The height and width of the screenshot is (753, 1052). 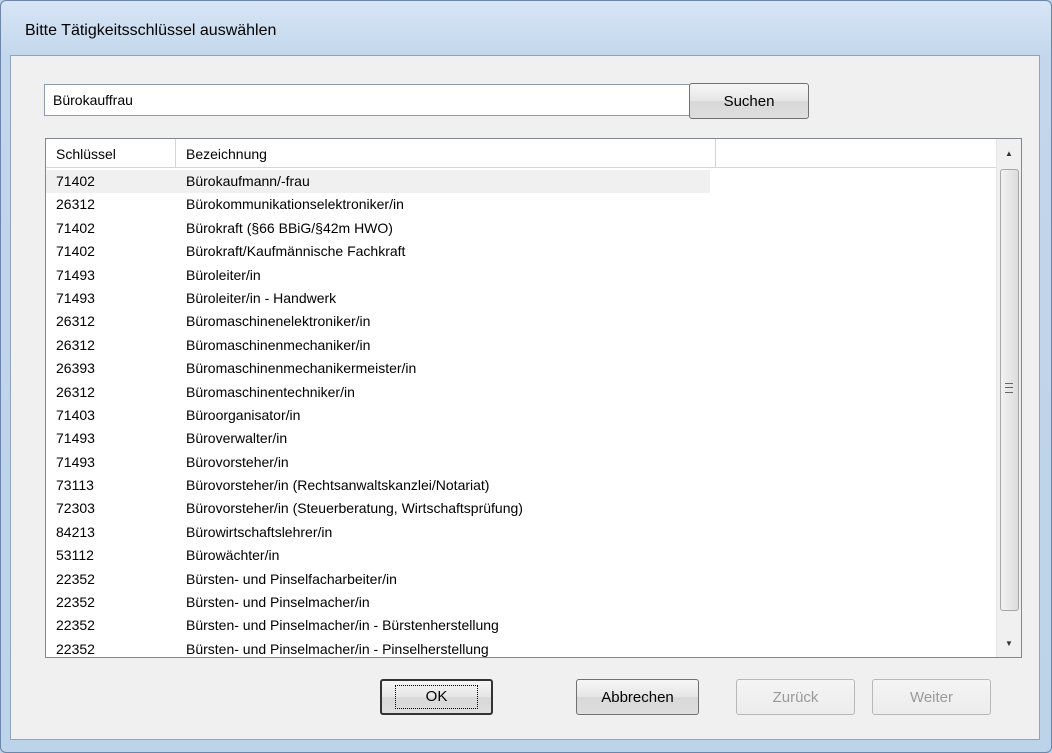 What do you see at coordinates (270, 391) in the screenshot?
I see `cell-name: Büromaschinentechniker/in` at bounding box center [270, 391].